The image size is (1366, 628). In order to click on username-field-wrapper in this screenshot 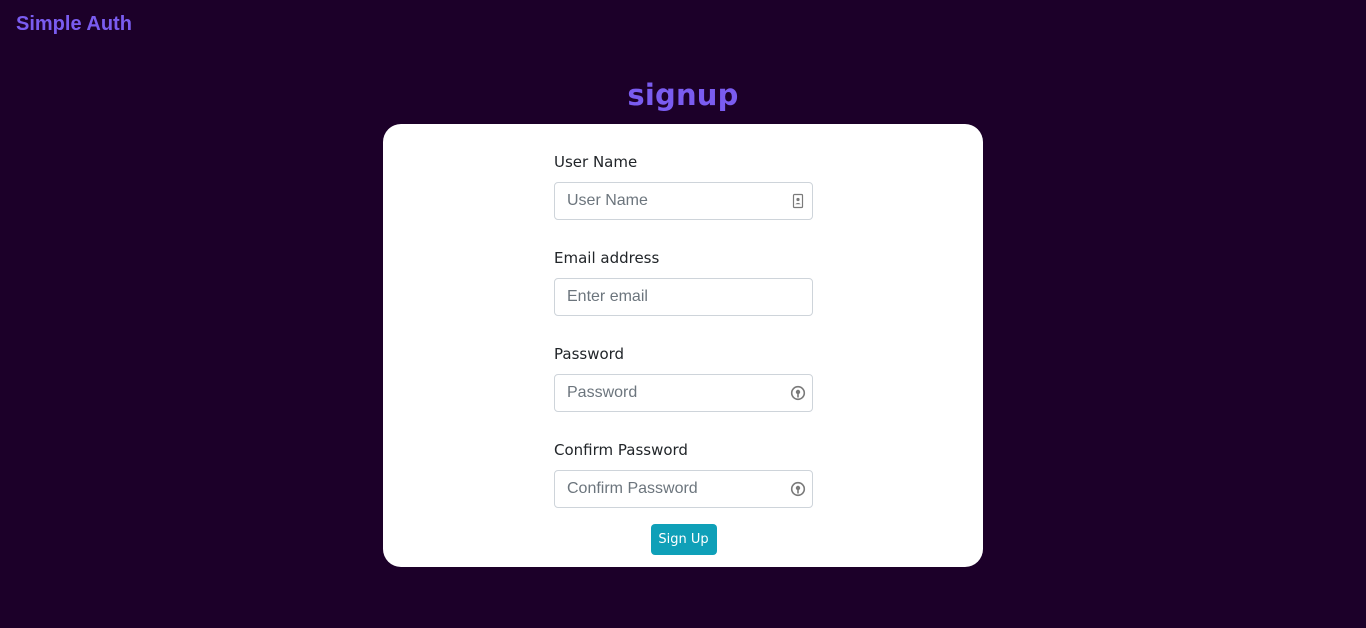, I will do `click(683, 201)`.